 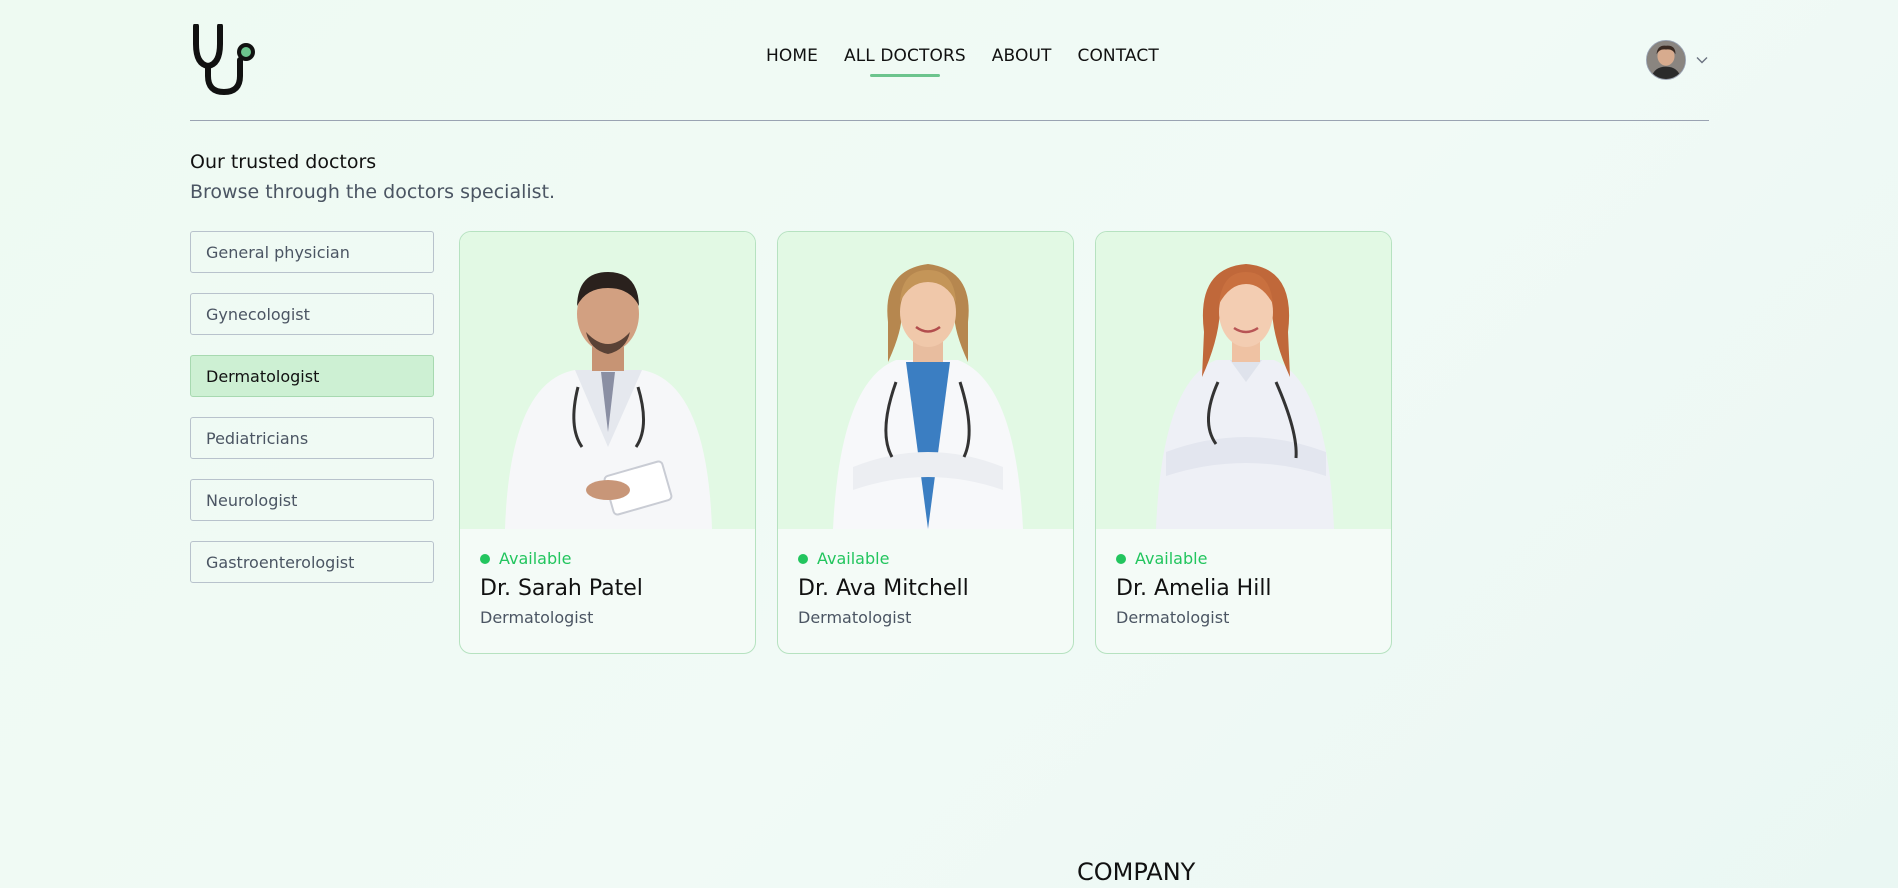 What do you see at coordinates (1136, 872) in the screenshot?
I see `footer-company-heading: COMPANY` at bounding box center [1136, 872].